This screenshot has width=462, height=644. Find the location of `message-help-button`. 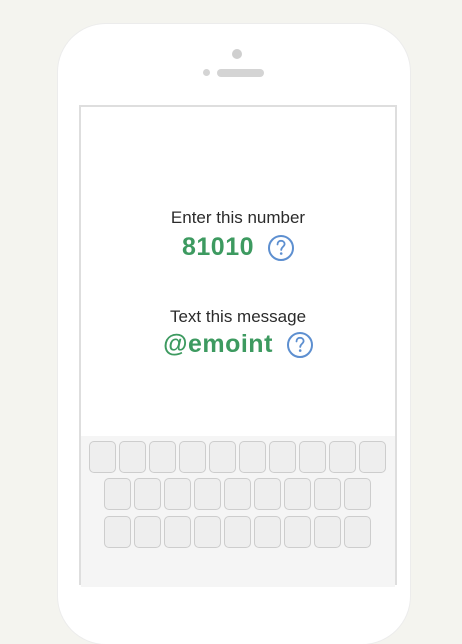

message-help-button is located at coordinates (299, 344).